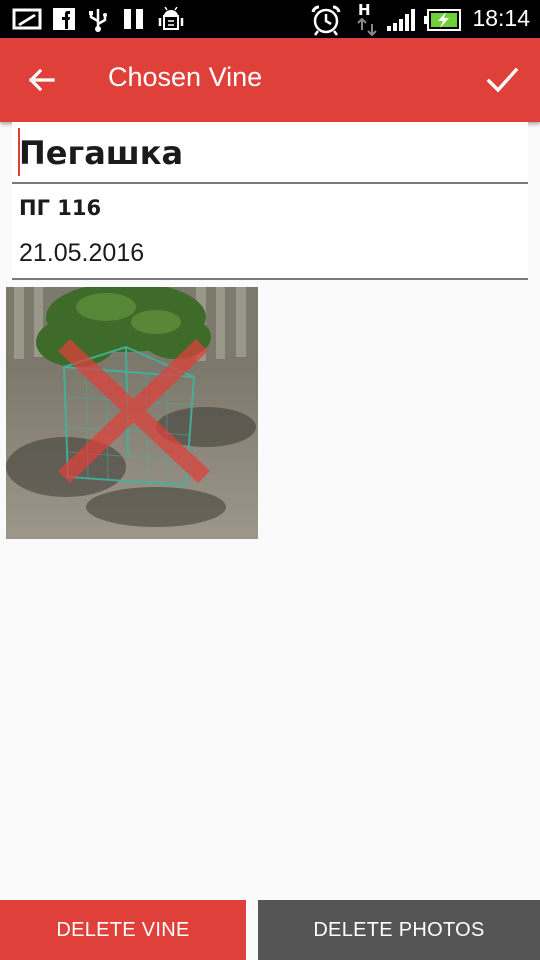 The image size is (540, 960). I want to click on screen-icon, so click(27, 19).